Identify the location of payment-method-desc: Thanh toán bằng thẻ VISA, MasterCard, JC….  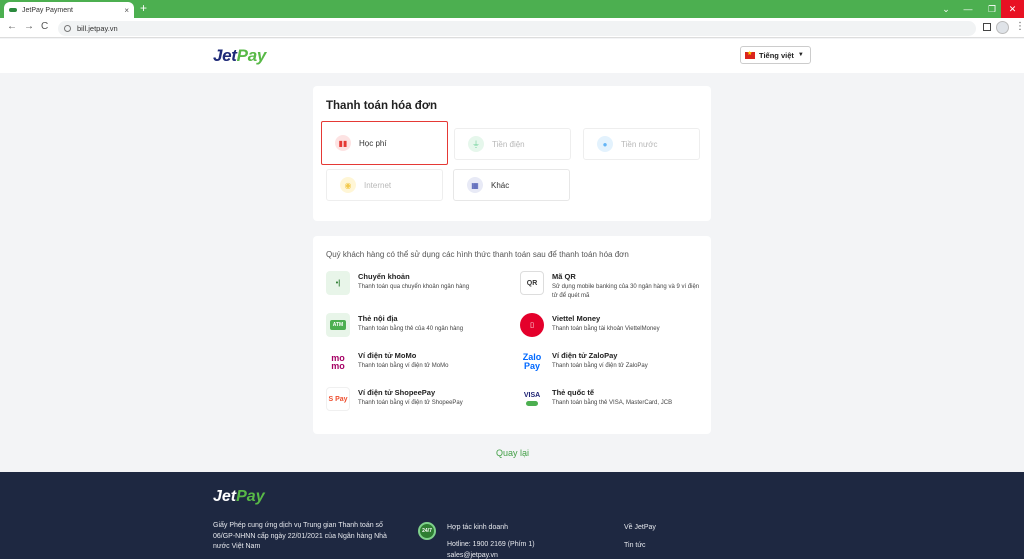
(612, 403).